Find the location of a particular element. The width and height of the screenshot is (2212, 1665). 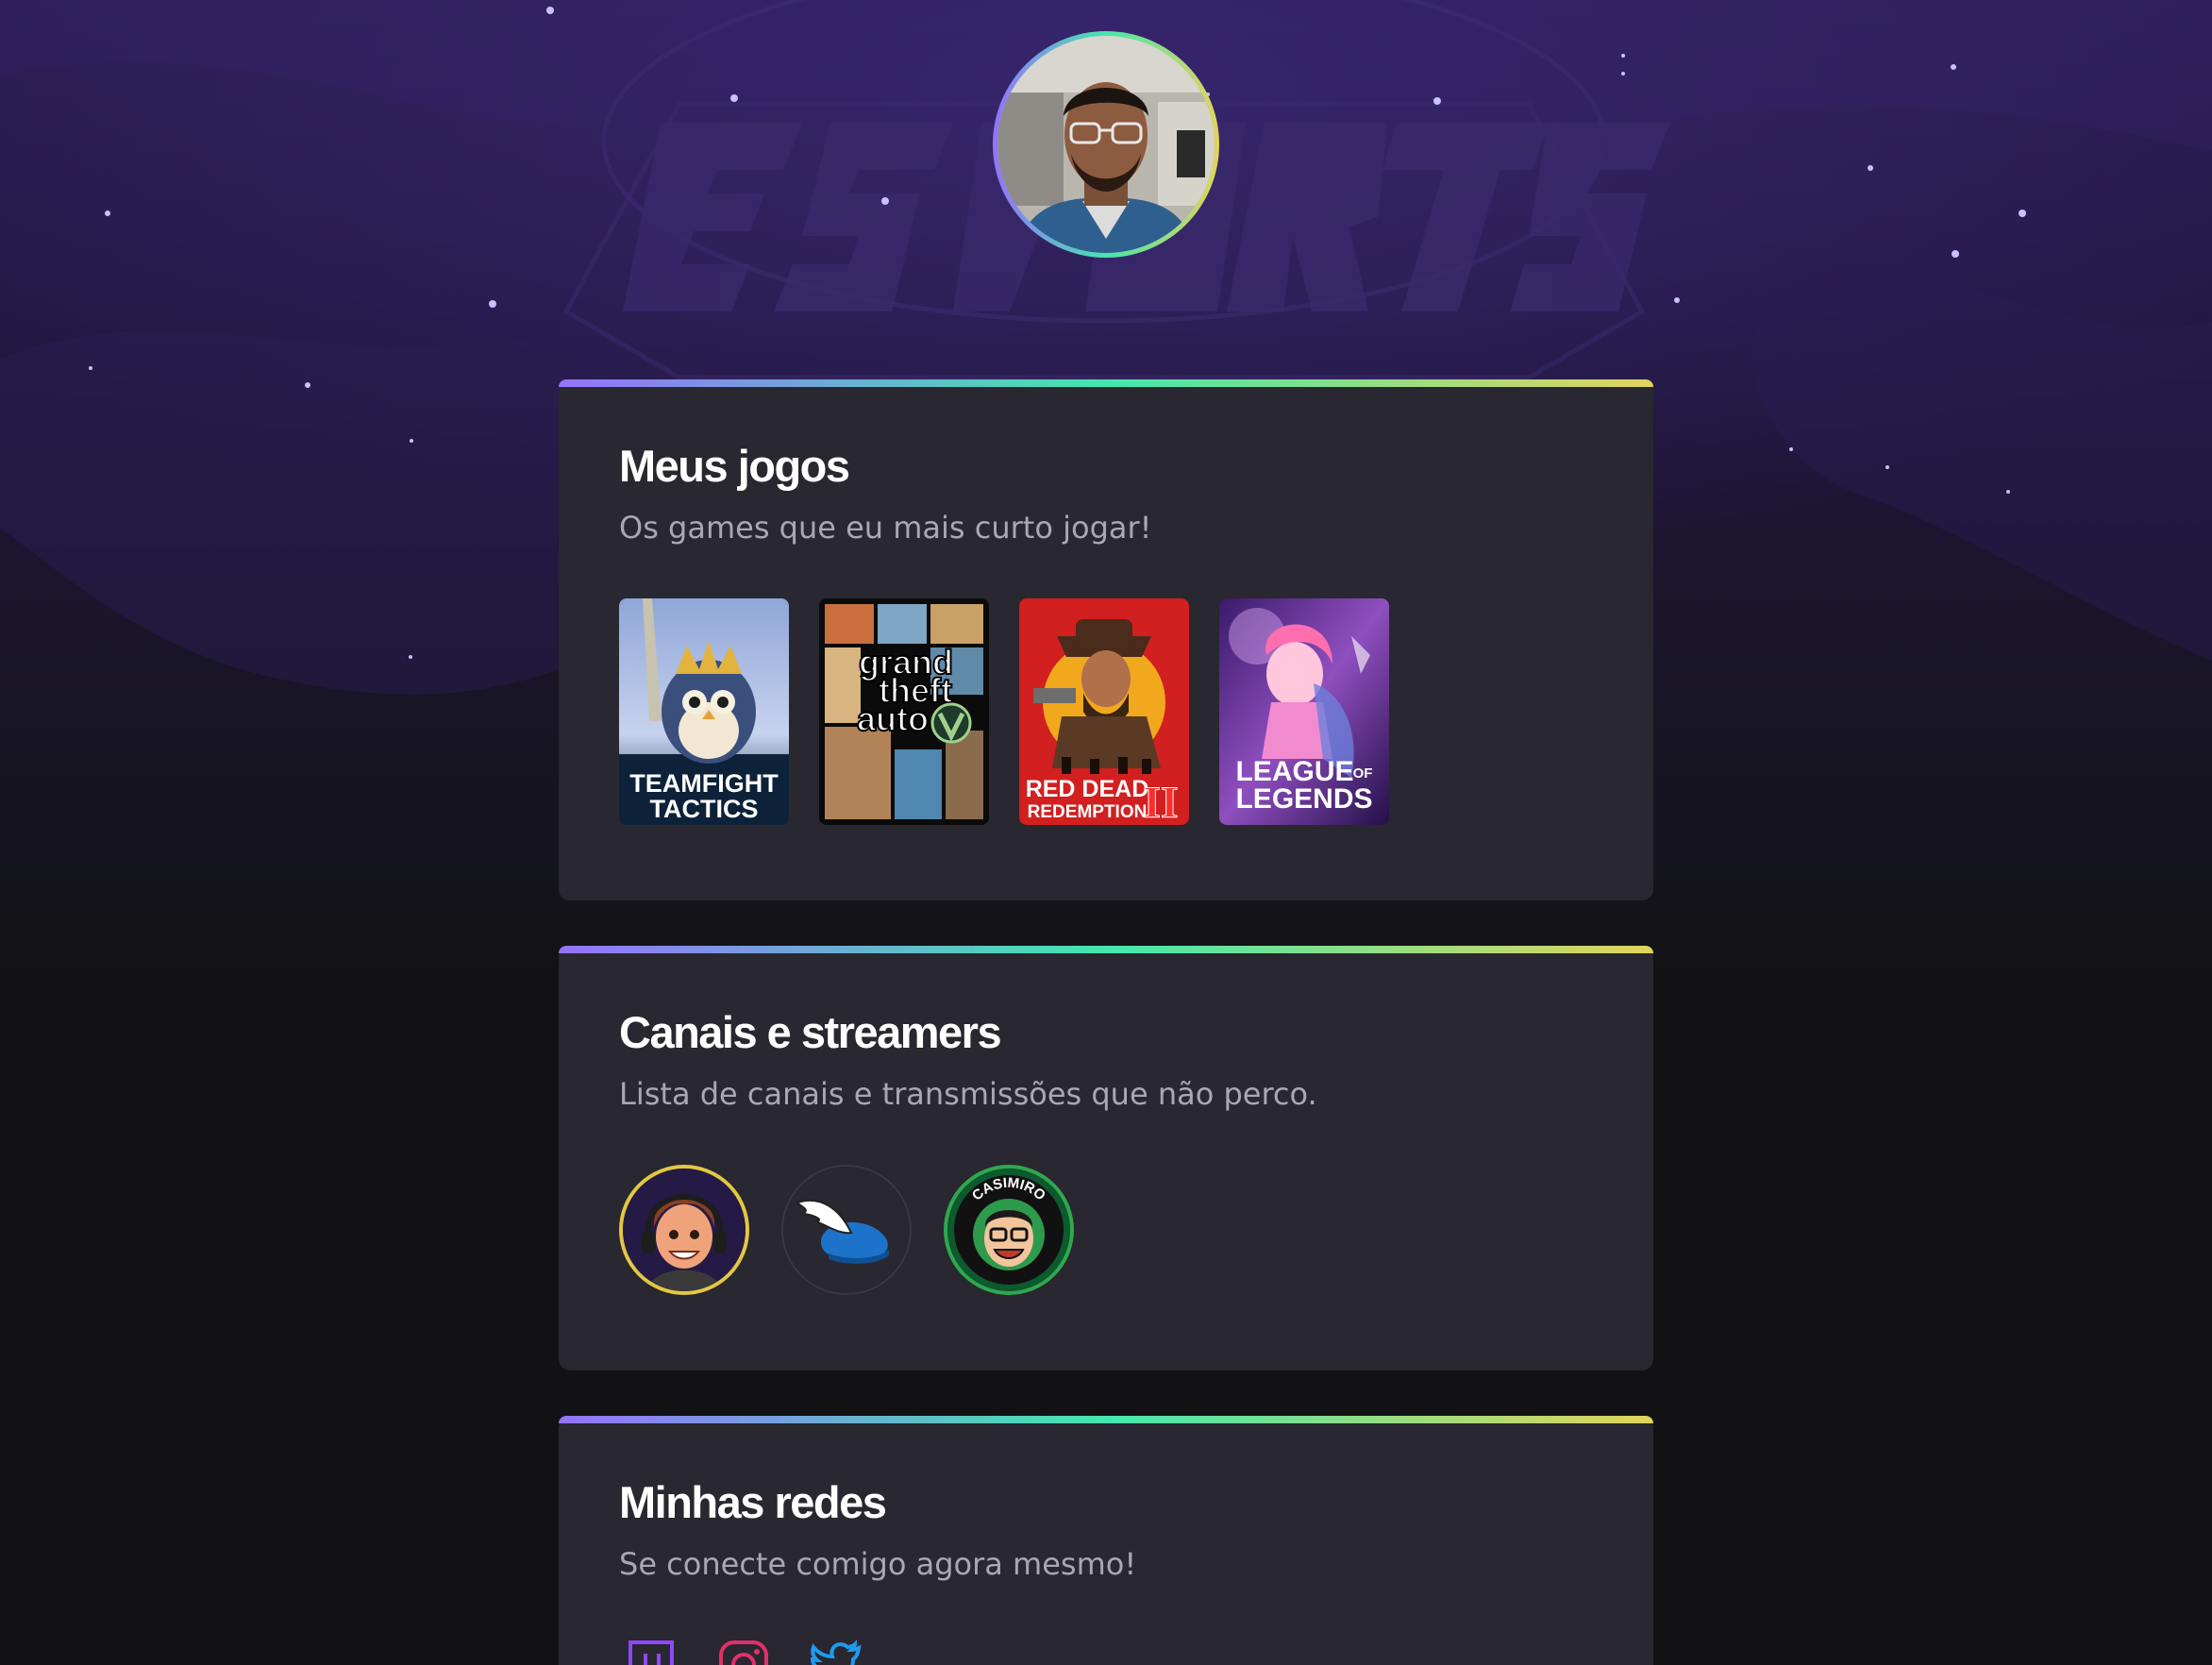

gta-v-cover: grand theft auto is located at coordinates (904, 711).